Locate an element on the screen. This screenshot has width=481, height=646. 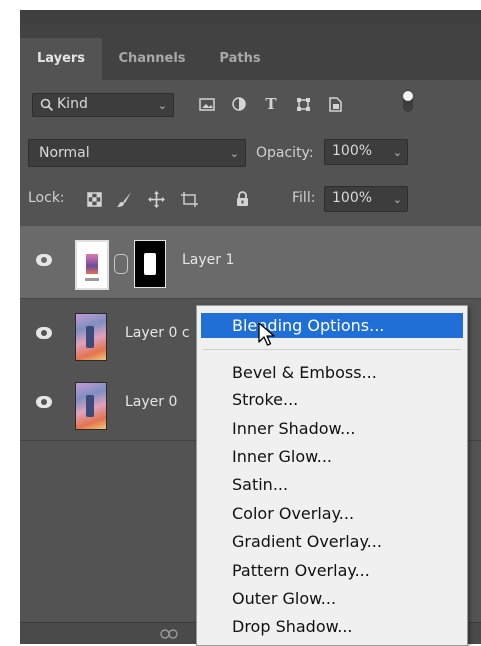
move-icon is located at coordinates (156, 199).